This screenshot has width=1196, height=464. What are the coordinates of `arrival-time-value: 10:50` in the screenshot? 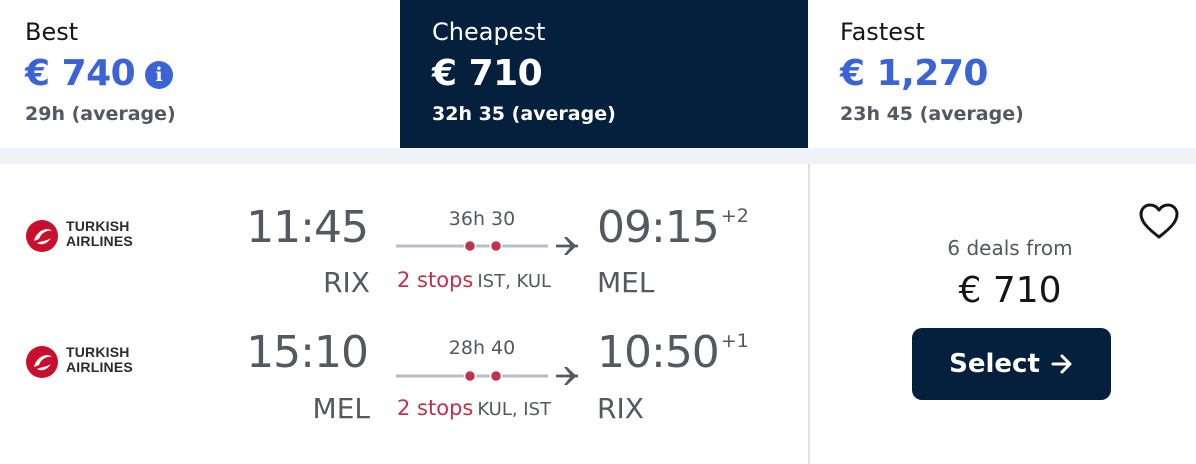 It's located at (658, 352).